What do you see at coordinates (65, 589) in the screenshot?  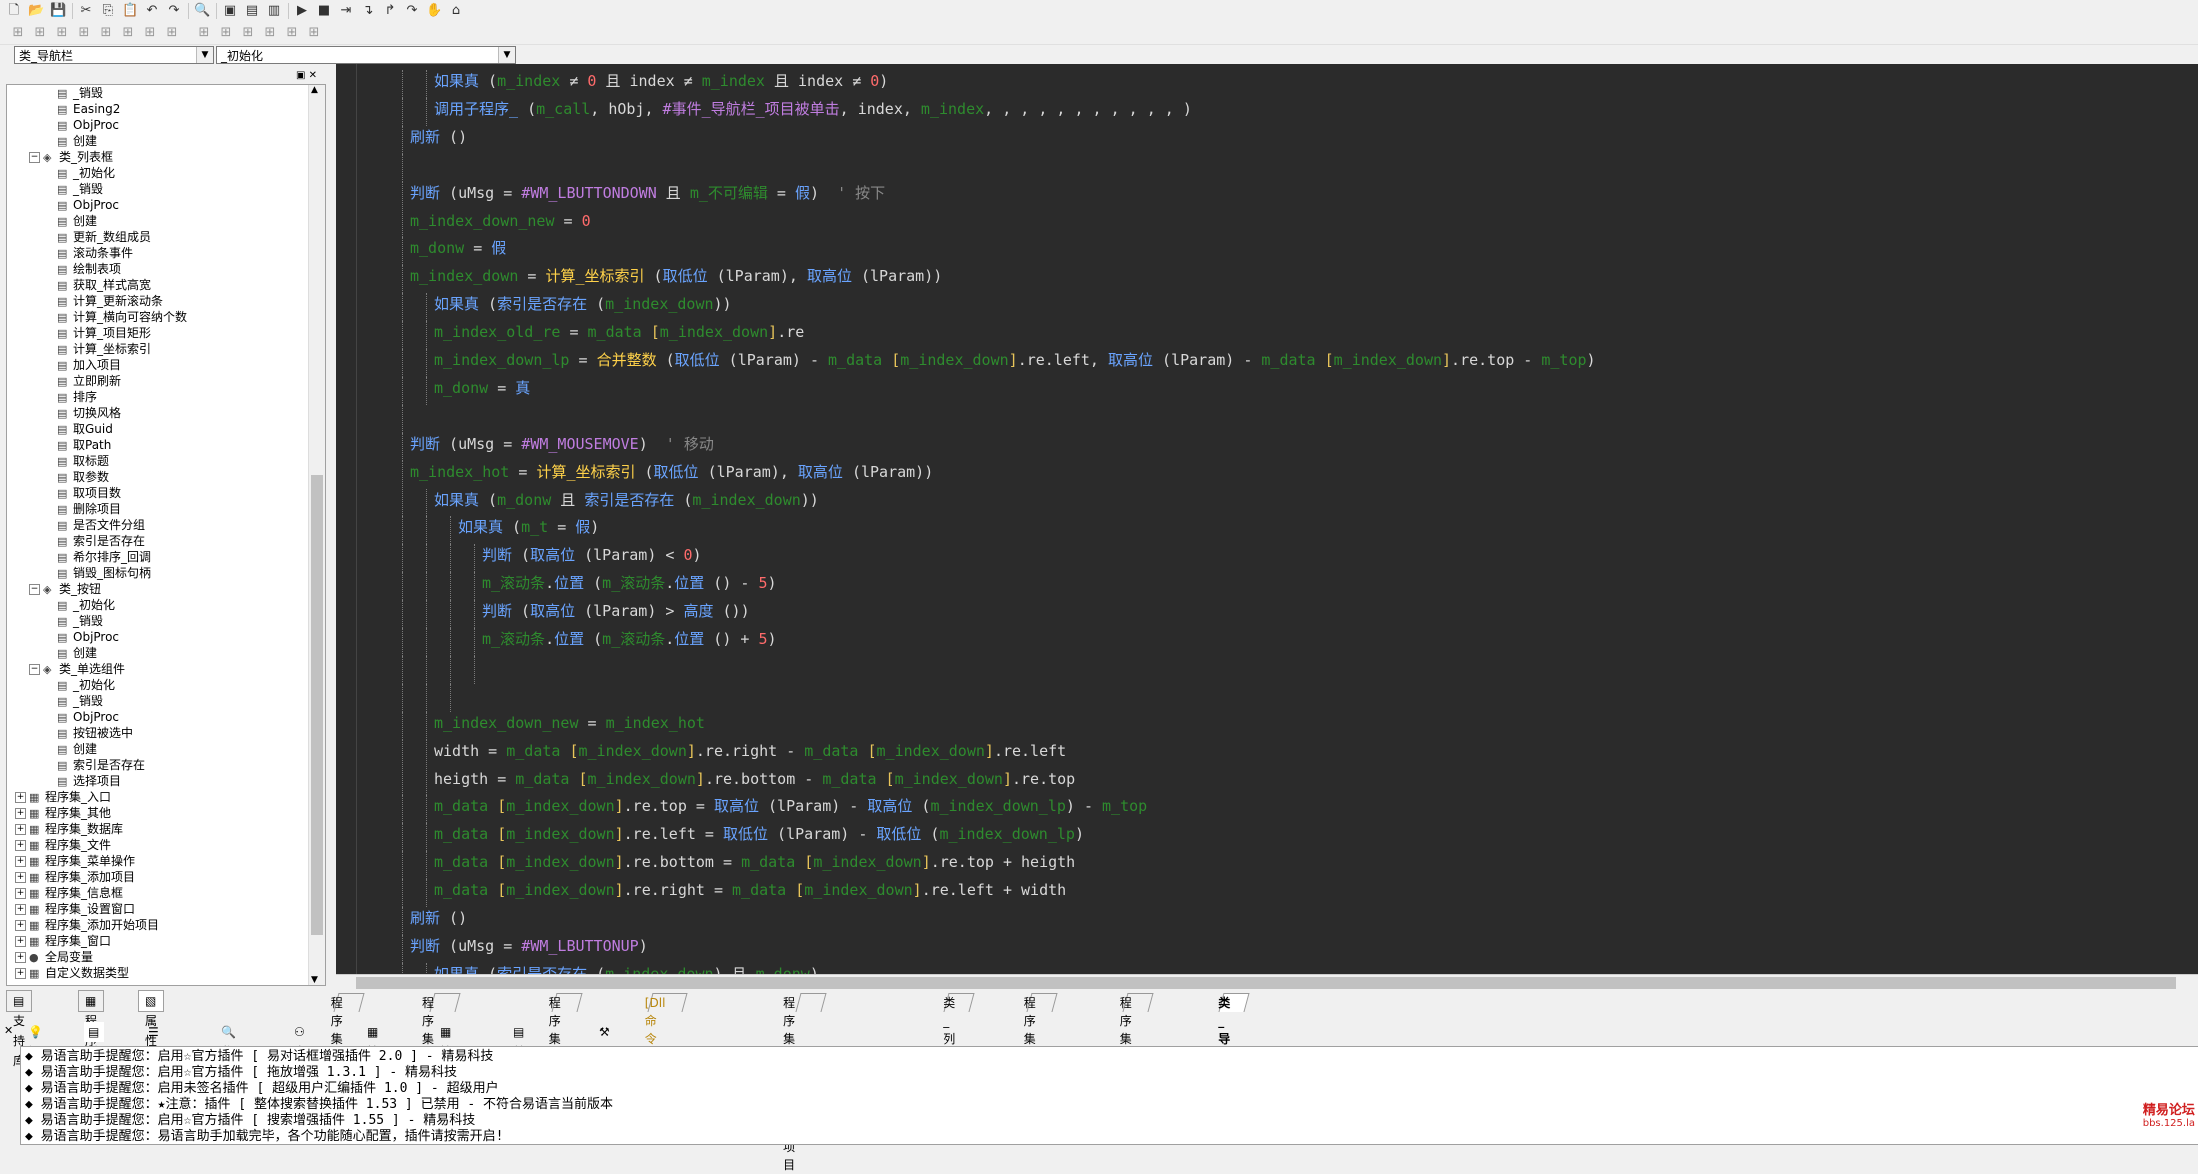 I see `tree-item: − ◈ 类_按钮` at bounding box center [65, 589].